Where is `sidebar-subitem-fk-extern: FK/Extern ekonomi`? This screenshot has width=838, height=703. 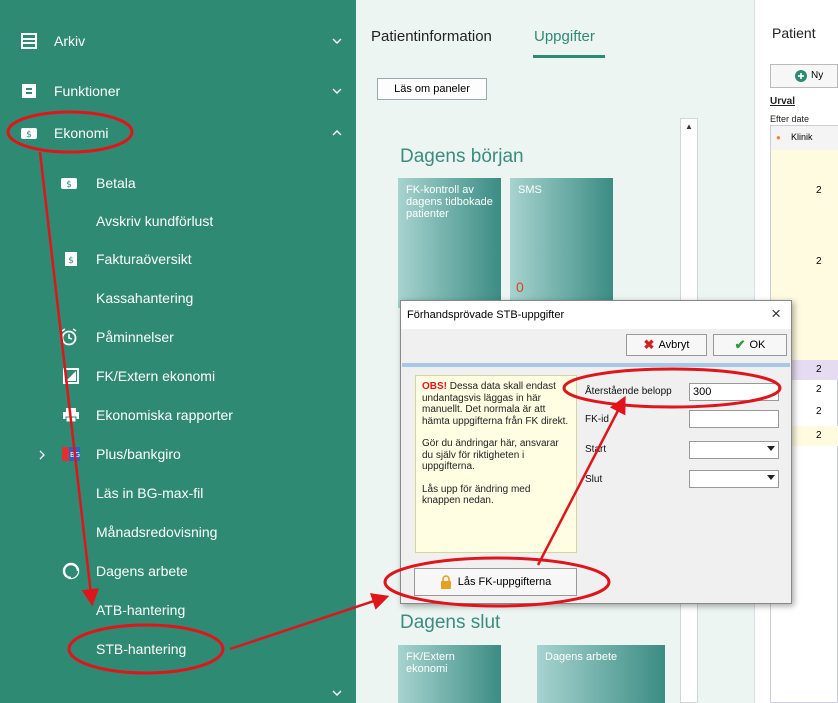 sidebar-subitem-fk-extern: FK/Extern ekonomi is located at coordinates (178, 376).